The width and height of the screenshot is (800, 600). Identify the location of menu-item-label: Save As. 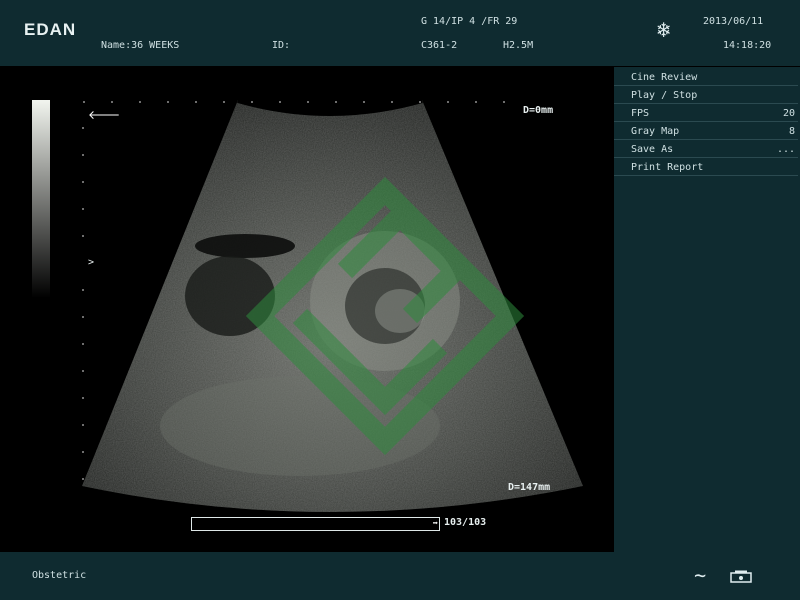
(652, 149).